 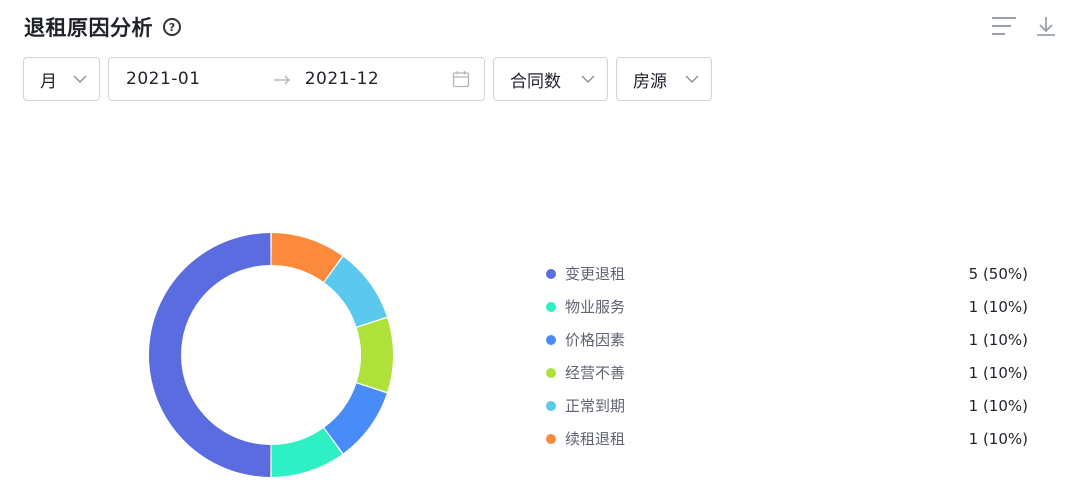 I want to click on metric-select: 合同数, so click(x=550, y=79).